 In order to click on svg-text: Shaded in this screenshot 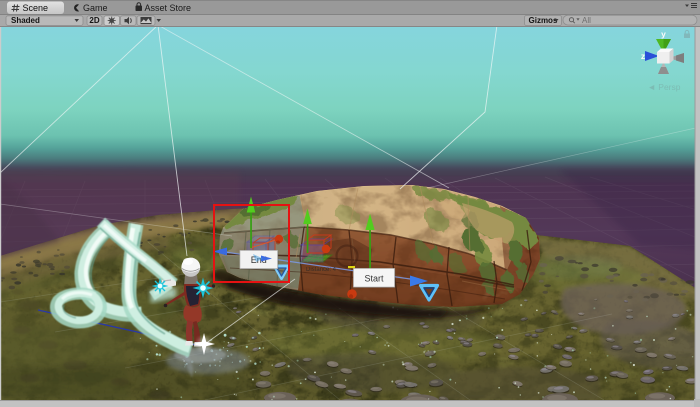, I will do `click(25, 20)`.